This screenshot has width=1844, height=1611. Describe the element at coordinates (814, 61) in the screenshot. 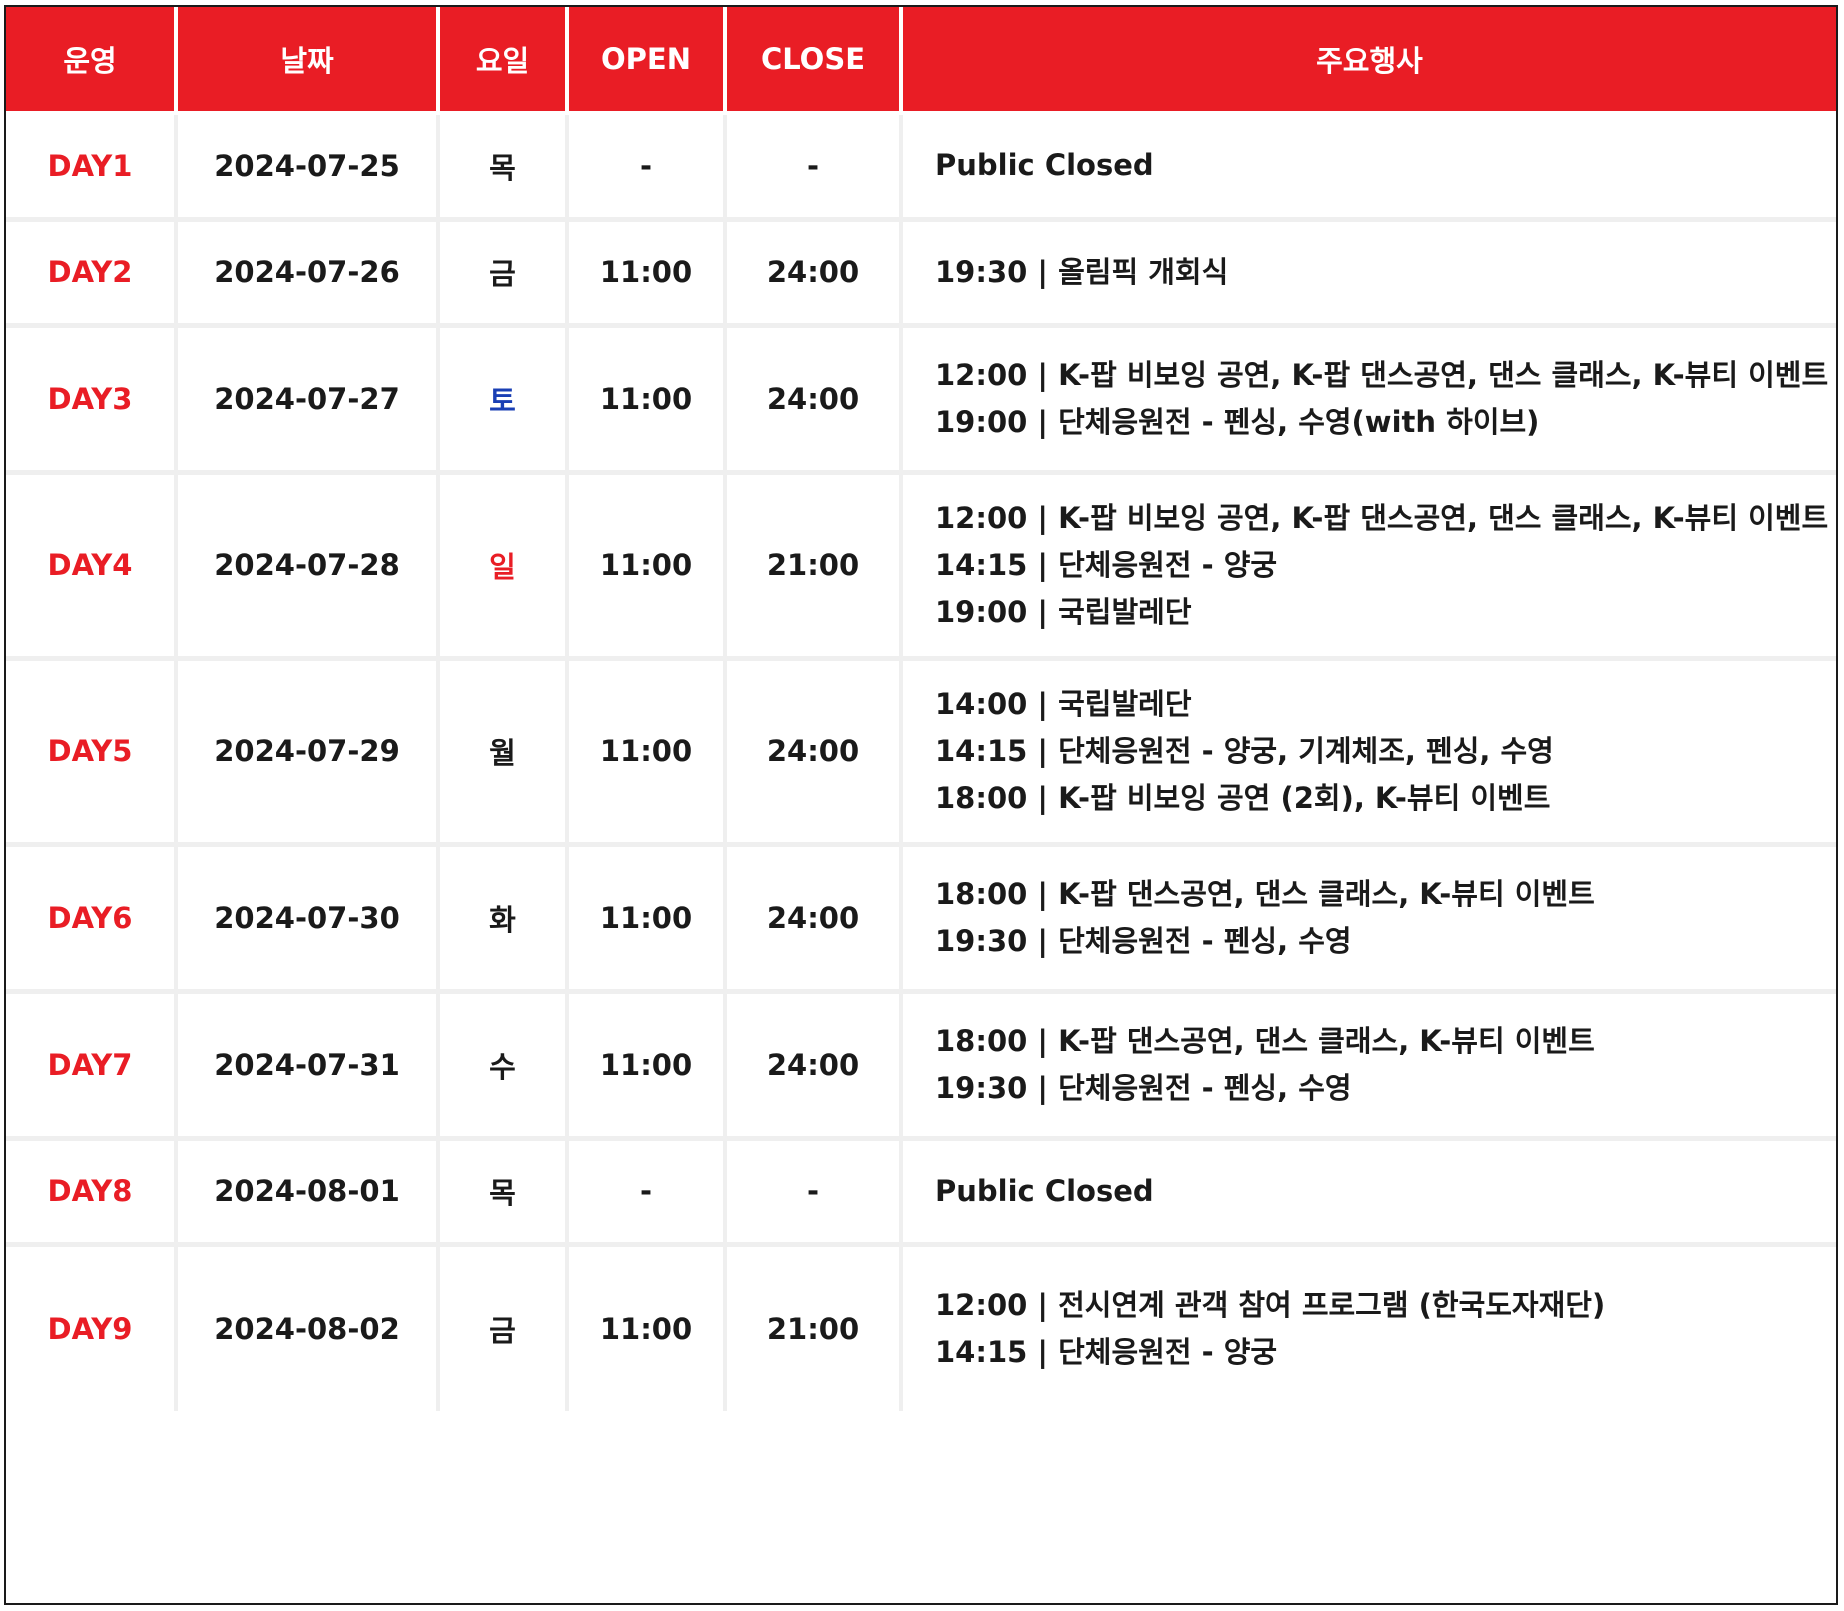

I see `header-close: CLOSE` at that location.